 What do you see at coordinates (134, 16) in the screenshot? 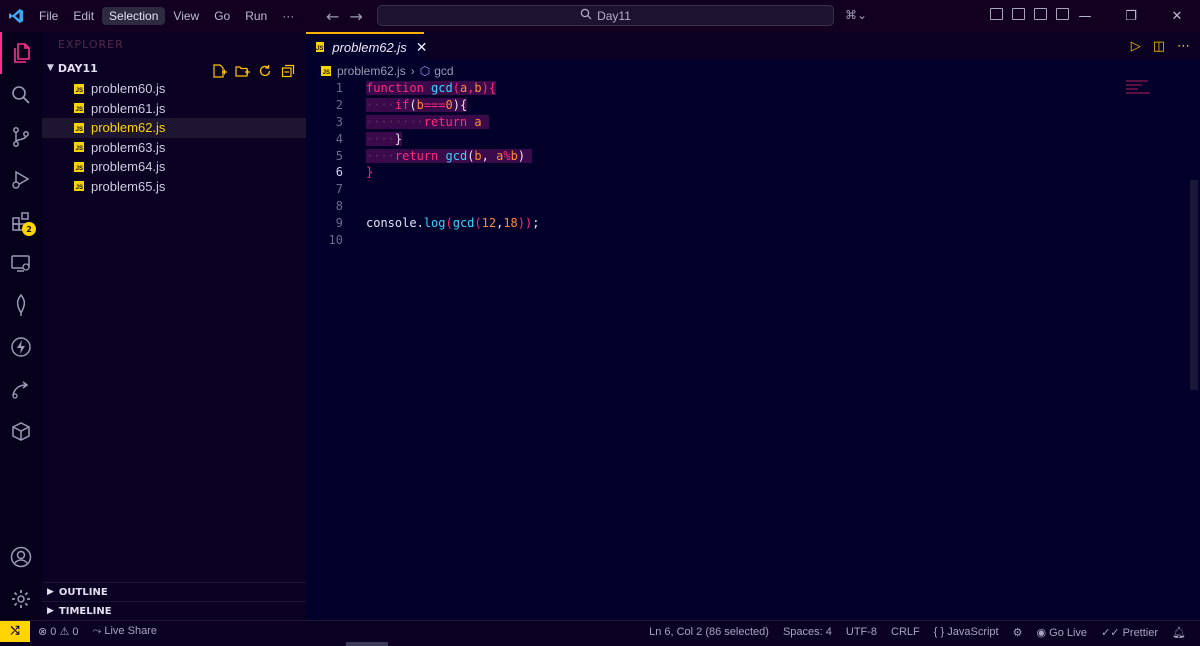
I see `menu-selection: Selection` at bounding box center [134, 16].